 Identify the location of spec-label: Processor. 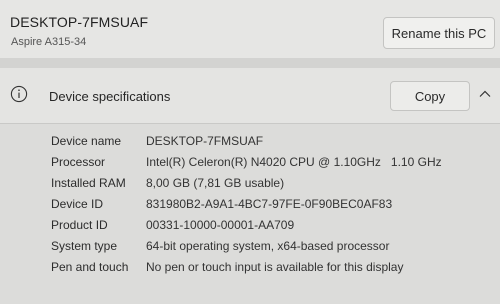
(78, 162).